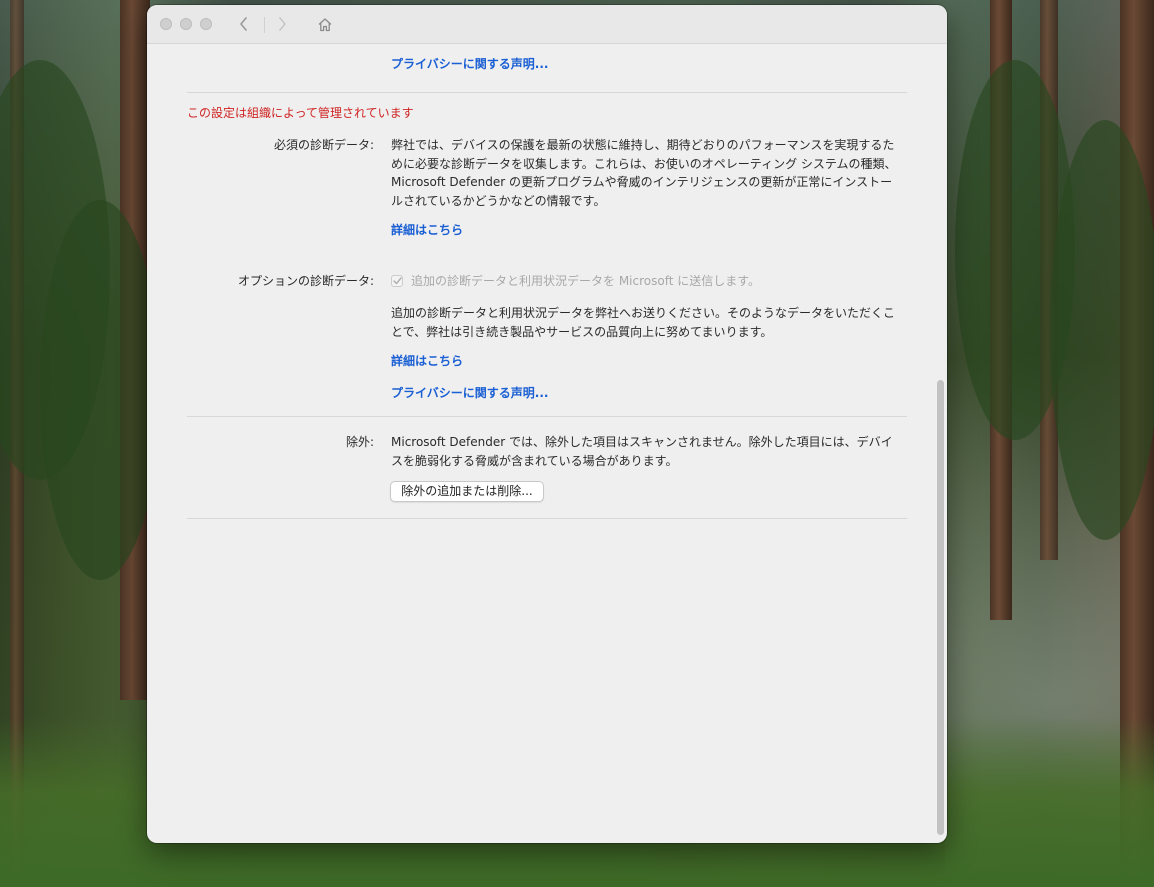 The height and width of the screenshot is (887, 1154). Describe the element at coordinates (547, 24) in the screenshot. I see `titlebar` at that location.